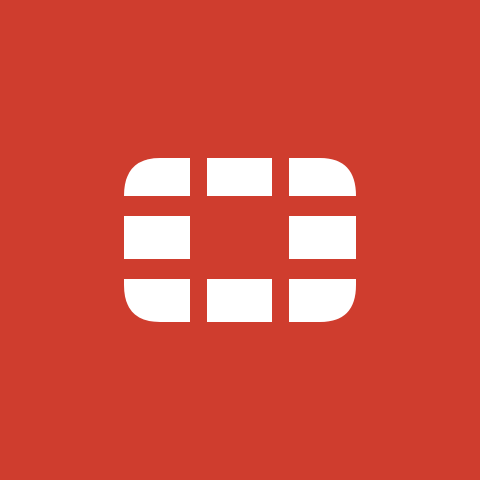 This screenshot has height=480, width=480. Describe the element at coordinates (157, 237) in the screenshot. I see `logo-block-middle-left` at that location.